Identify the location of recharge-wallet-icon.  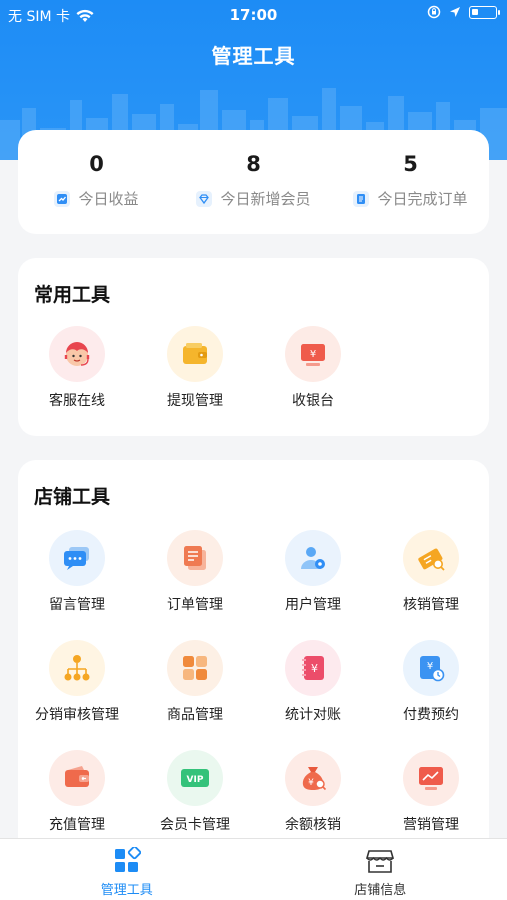
(77, 778).